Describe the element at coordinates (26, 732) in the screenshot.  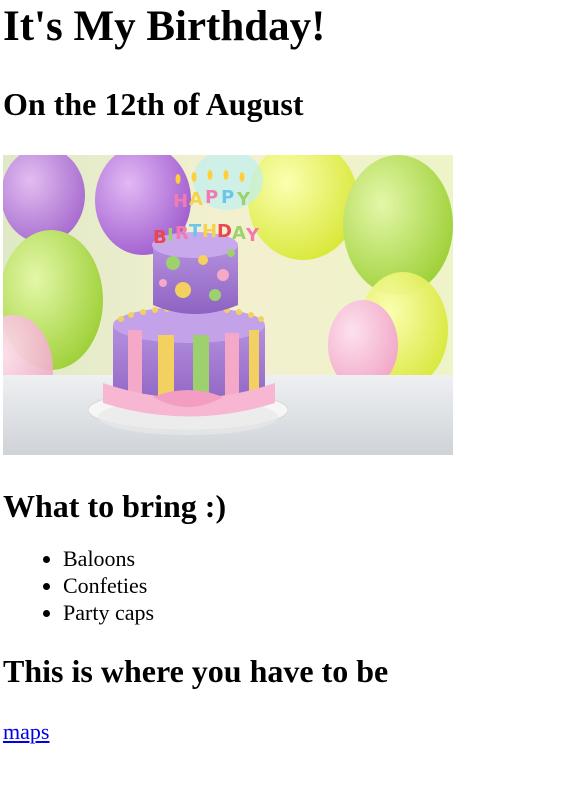
I see `maps-link: maps` at that location.